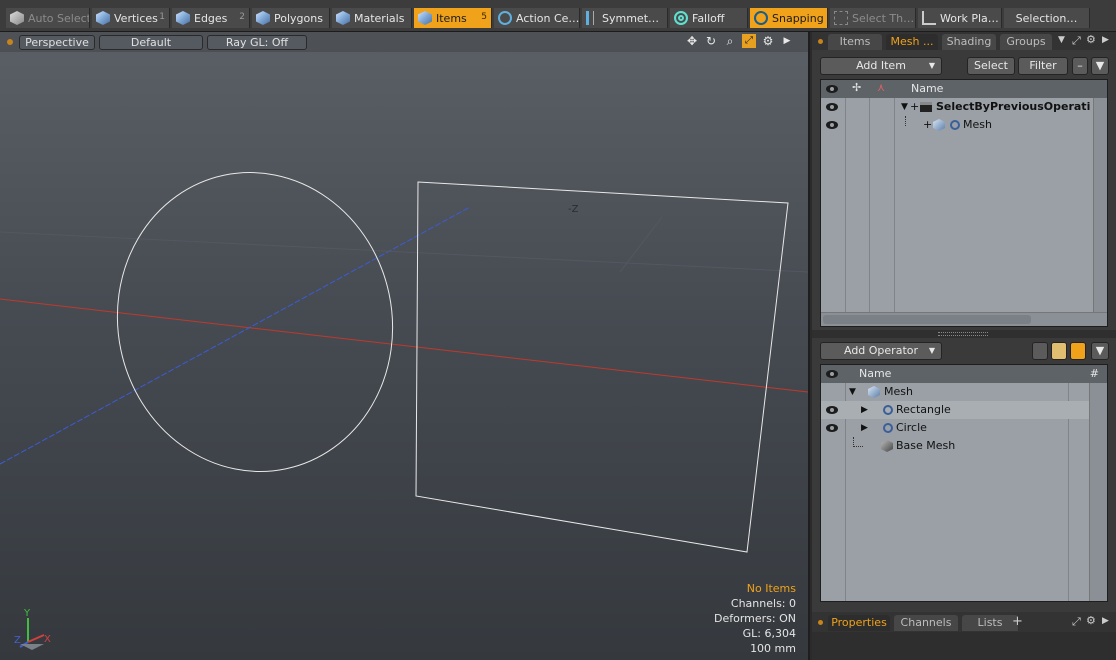 The width and height of the screenshot is (1116, 660). What do you see at coordinates (453, 18) in the screenshot?
I see `items-button: Items 5` at bounding box center [453, 18].